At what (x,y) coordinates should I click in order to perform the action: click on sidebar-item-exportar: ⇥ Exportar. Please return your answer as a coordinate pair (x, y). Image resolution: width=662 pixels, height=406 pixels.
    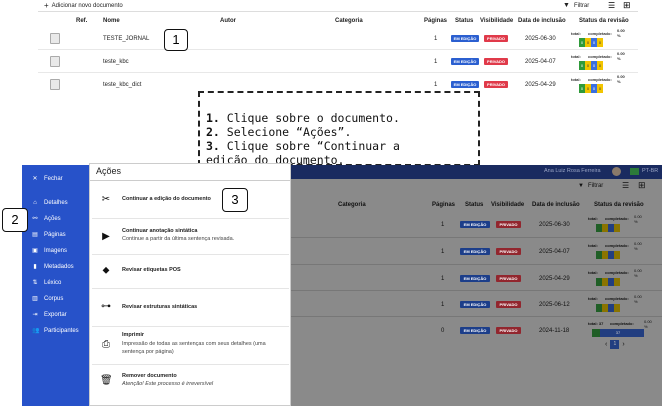
    Looking at the image, I should click on (49, 315).